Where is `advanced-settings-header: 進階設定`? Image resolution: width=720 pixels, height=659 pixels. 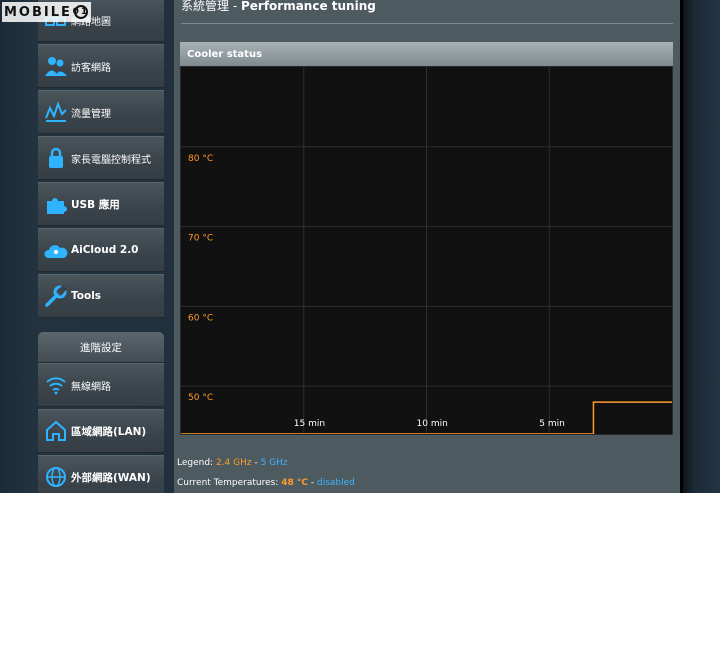
advanced-settings-header: 進階設定 is located at coordinates (101, 347).